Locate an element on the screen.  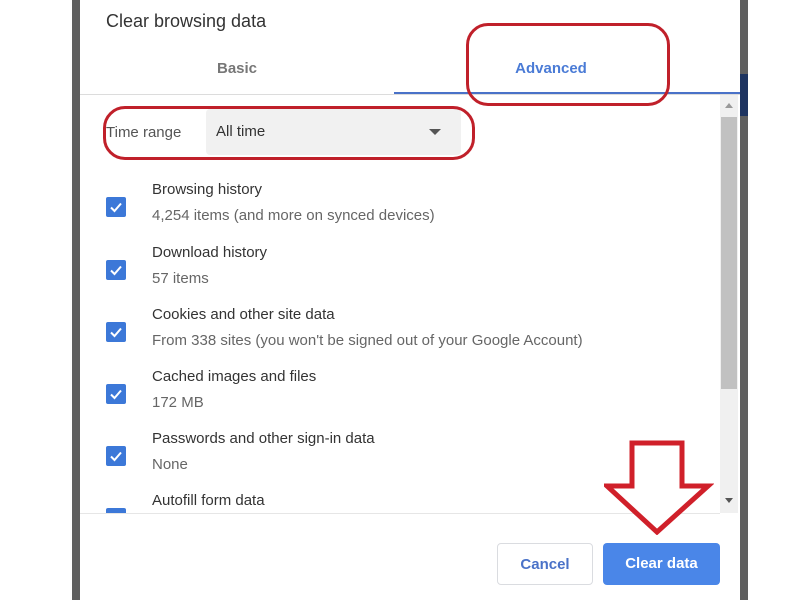
checkbox-cached-images is located at coordinates (116, 394).